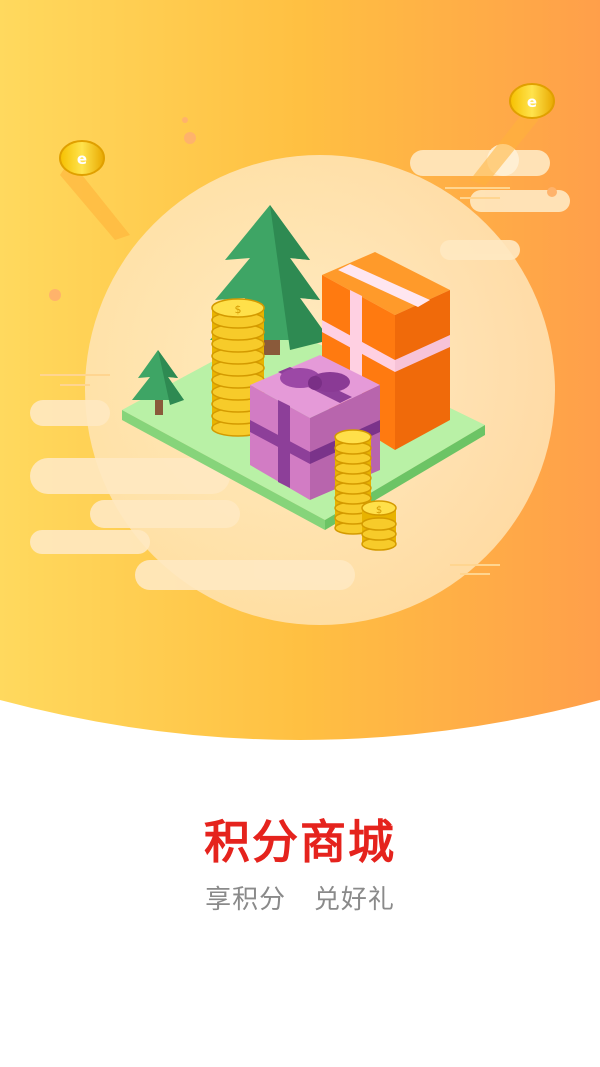  What do you see at coordinates (300, 842) in the screenshot?
I see `splash-title: 积分商城` at bounding box center [300, 842].